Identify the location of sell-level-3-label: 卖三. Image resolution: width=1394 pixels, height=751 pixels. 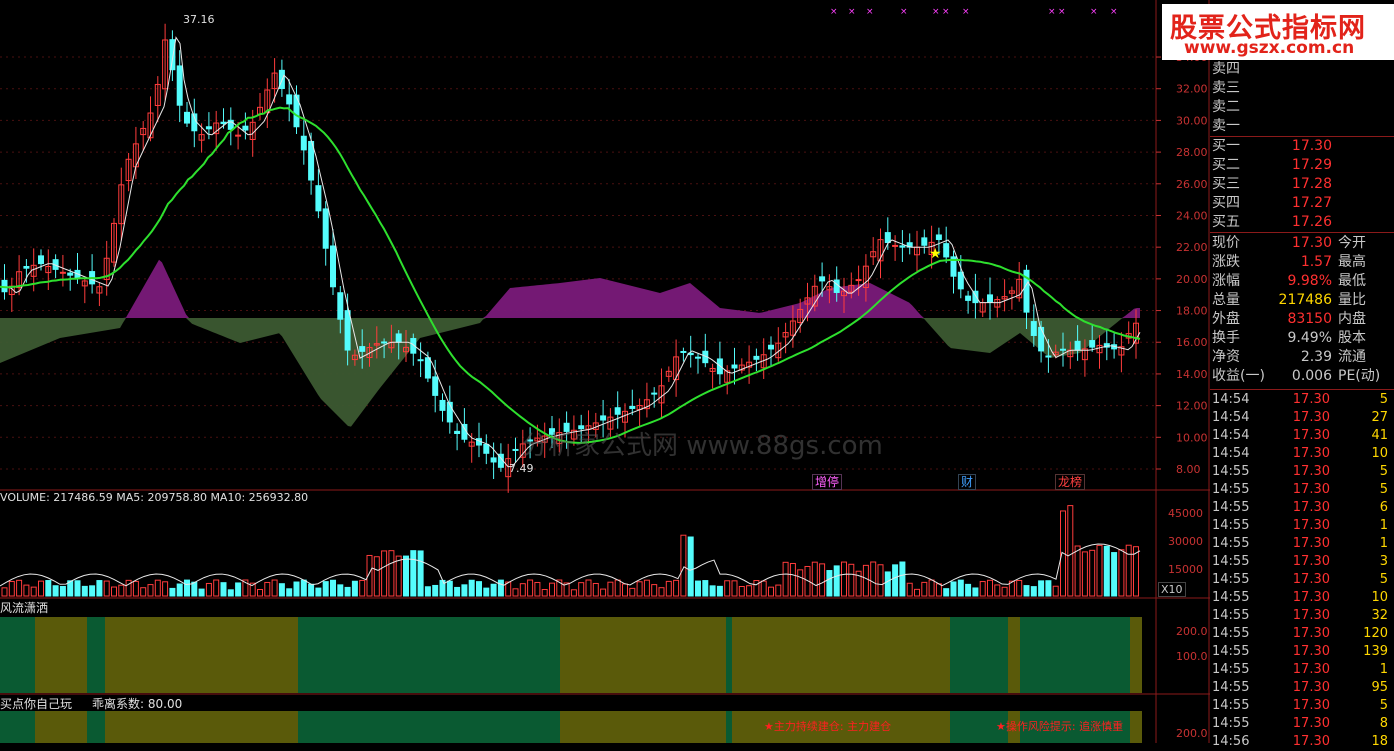
(1226, 88).